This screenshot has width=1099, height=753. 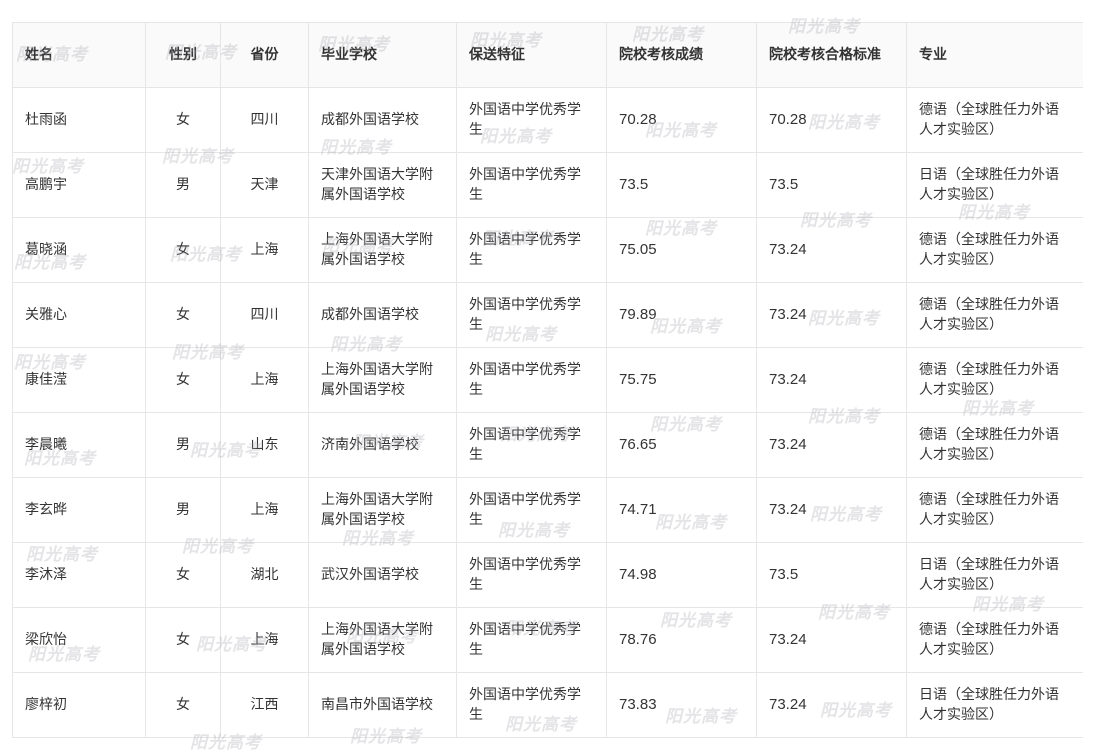 I want to click on cell-school: 济南外国语学校, so click(x=382, y=445).